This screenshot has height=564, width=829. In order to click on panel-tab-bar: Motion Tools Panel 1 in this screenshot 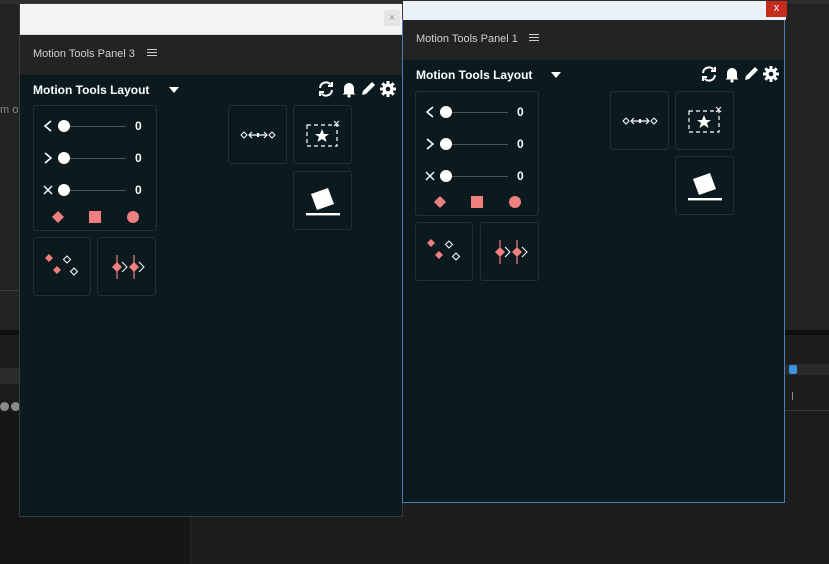, I will do `click(593, 40)`.